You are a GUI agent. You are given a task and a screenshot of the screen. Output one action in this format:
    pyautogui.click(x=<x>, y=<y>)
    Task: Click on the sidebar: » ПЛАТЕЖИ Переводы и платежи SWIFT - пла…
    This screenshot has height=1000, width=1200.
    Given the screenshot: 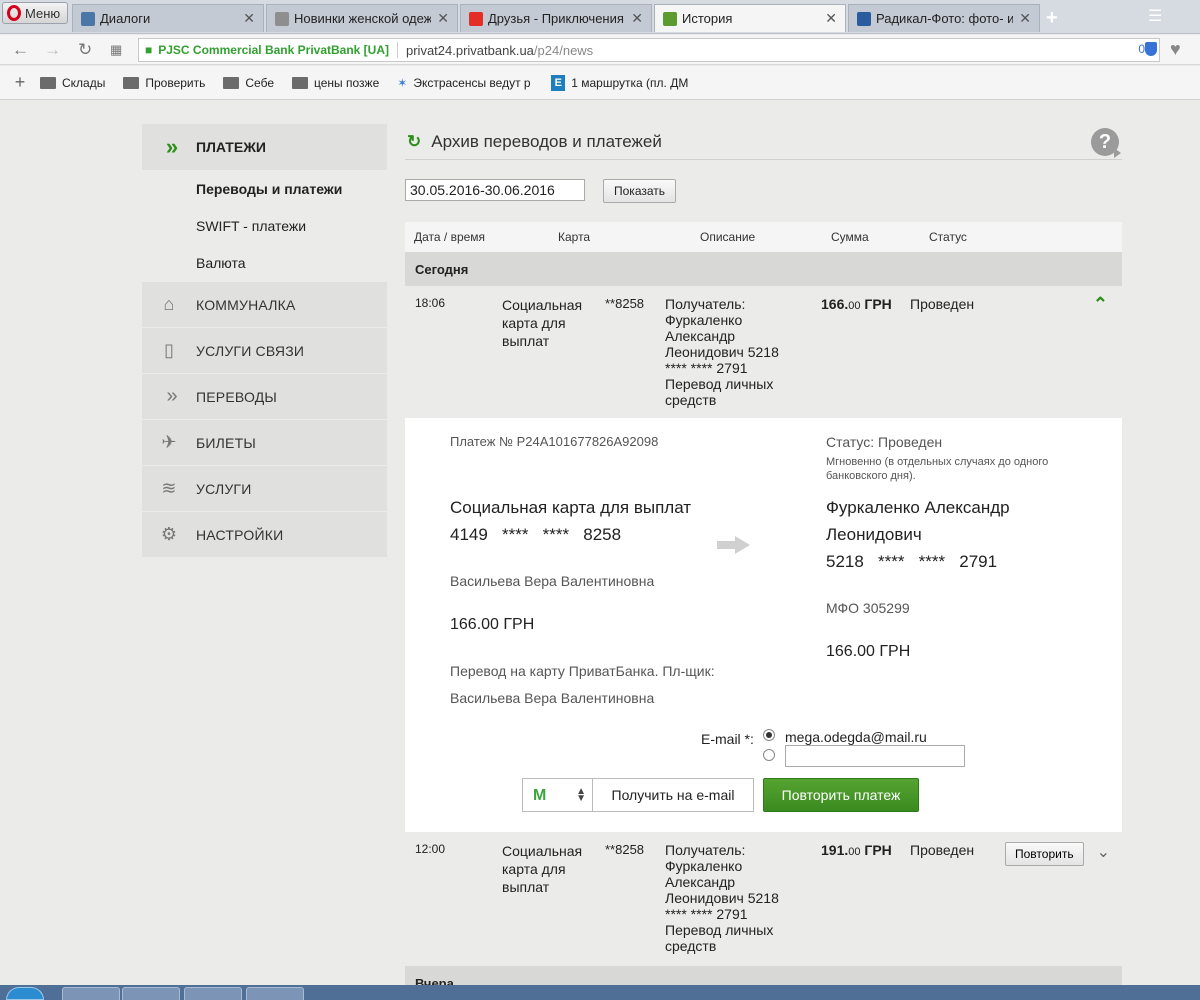 What is the action you would take?
    pyautogui.click(x=264, y=340)
    